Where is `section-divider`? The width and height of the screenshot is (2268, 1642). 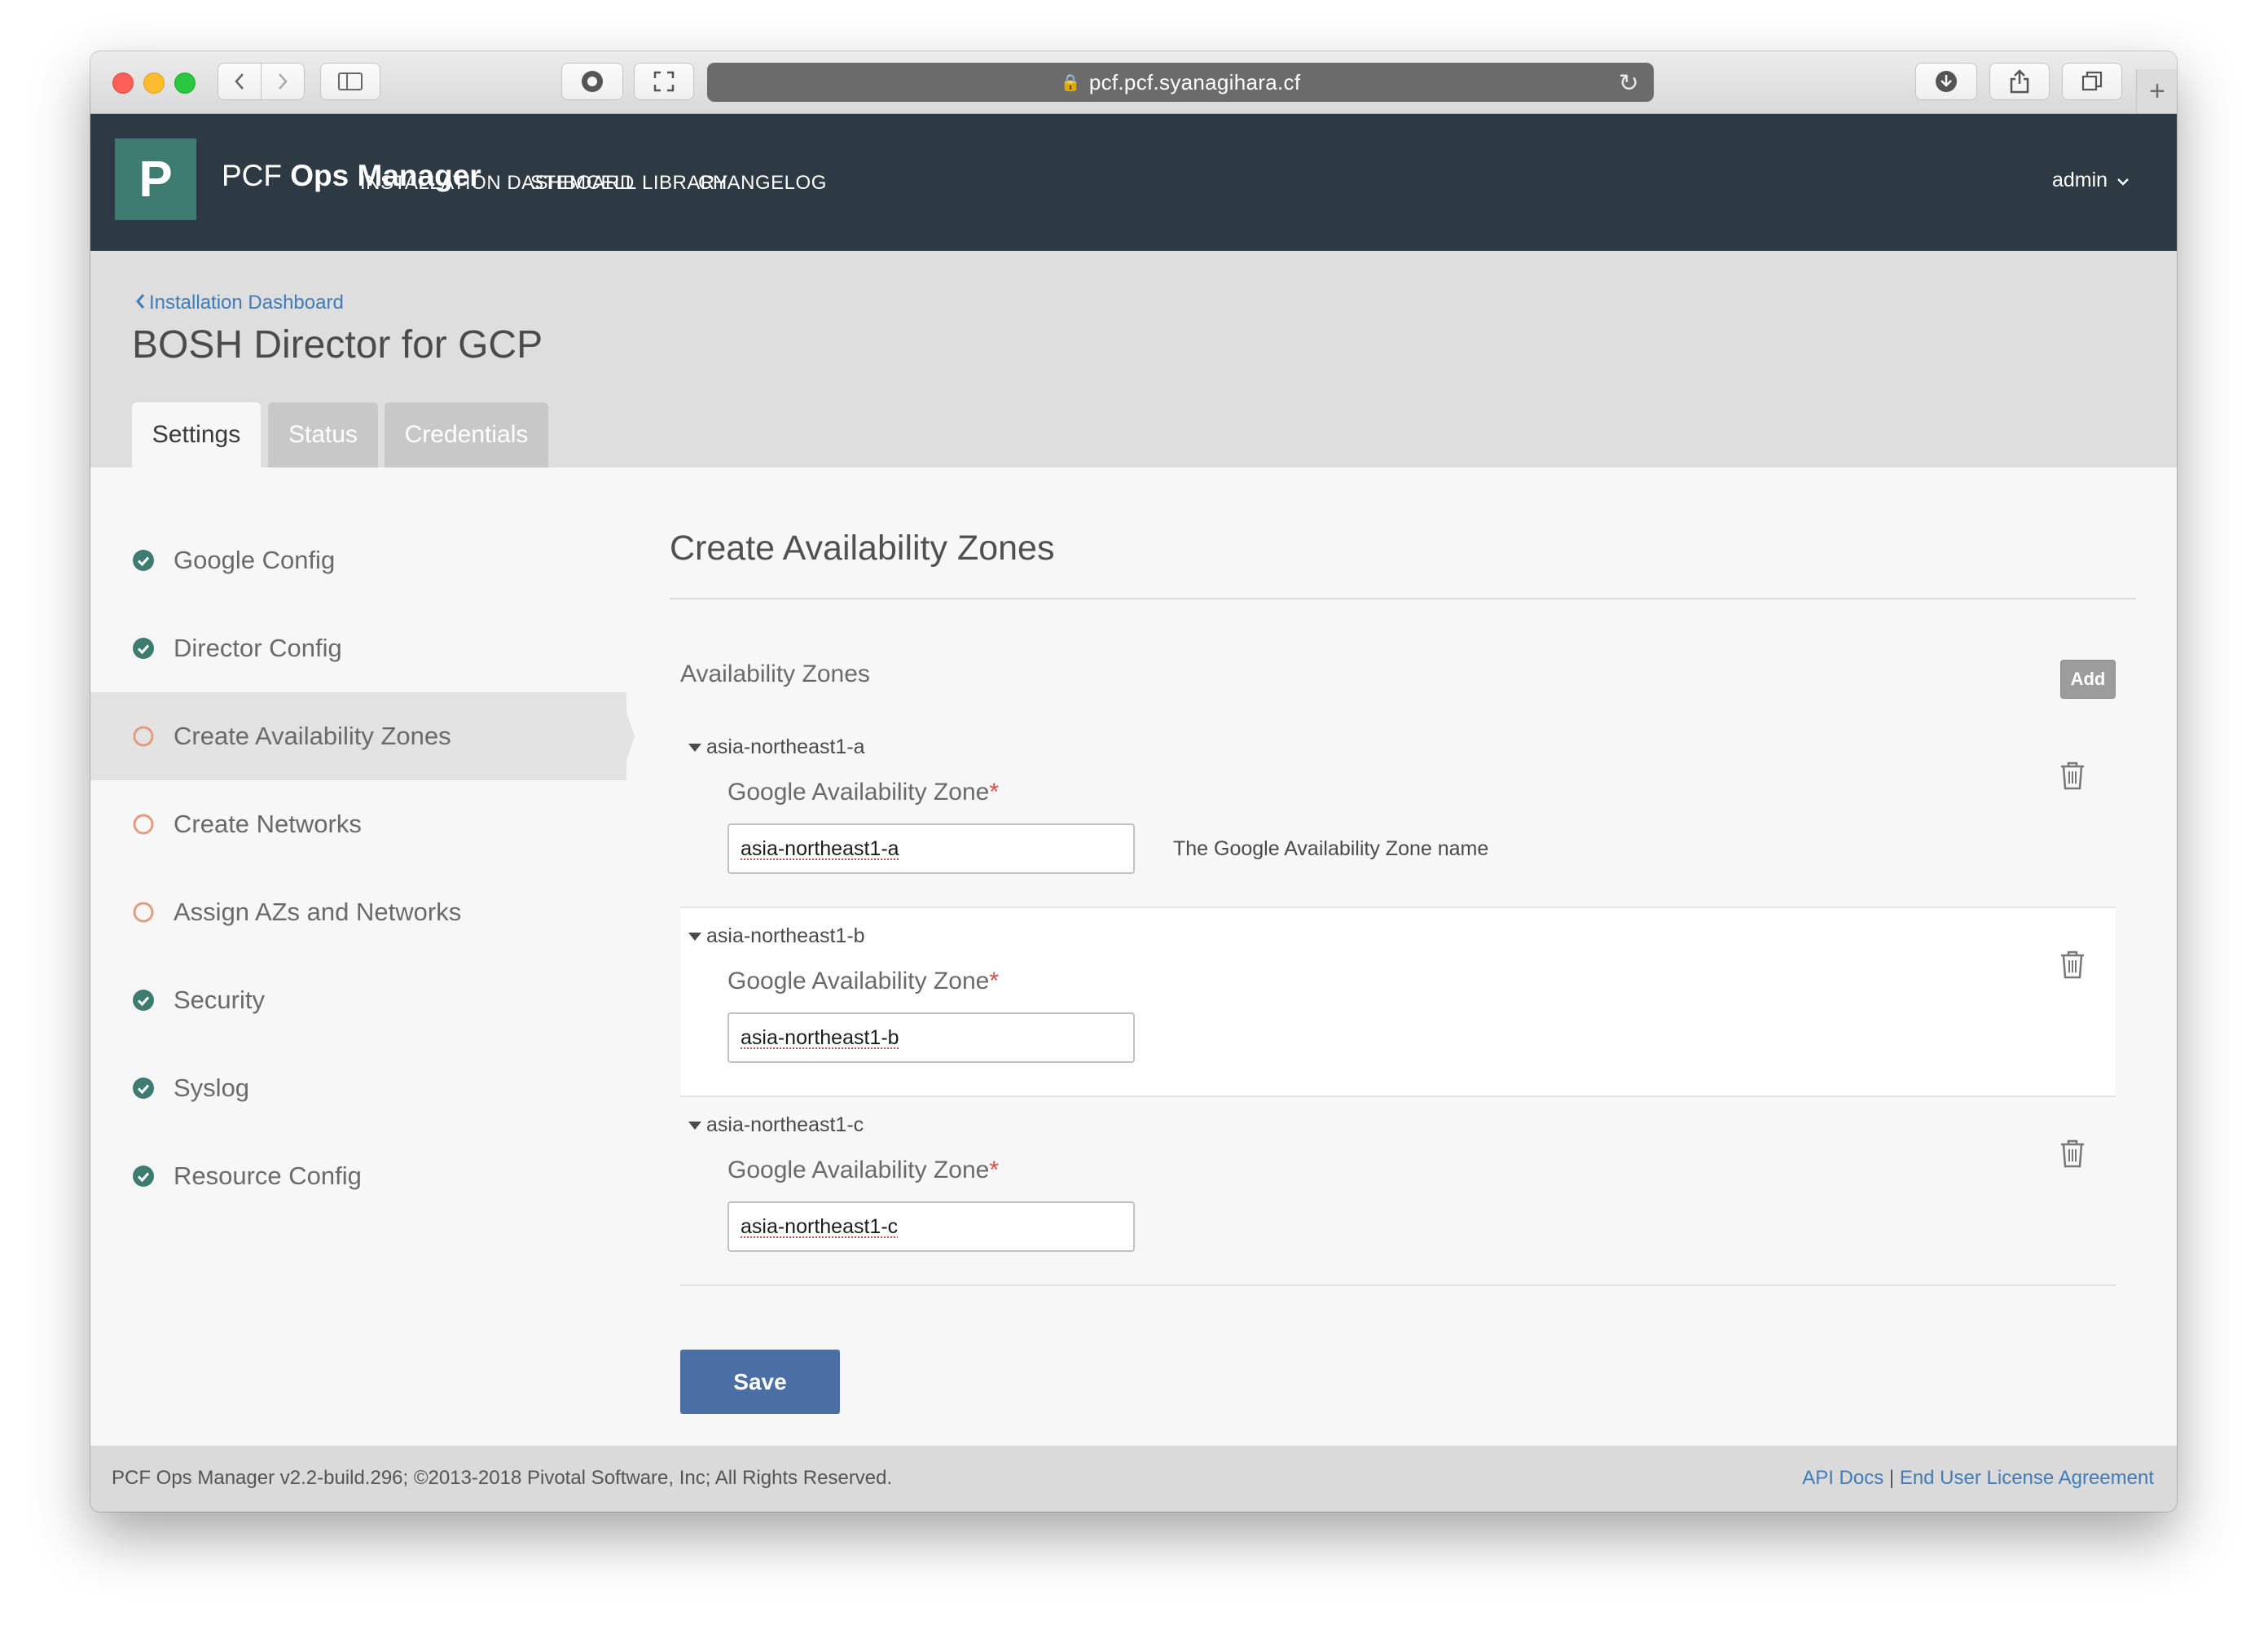
section-divider is located at coordinates (1403, 598).